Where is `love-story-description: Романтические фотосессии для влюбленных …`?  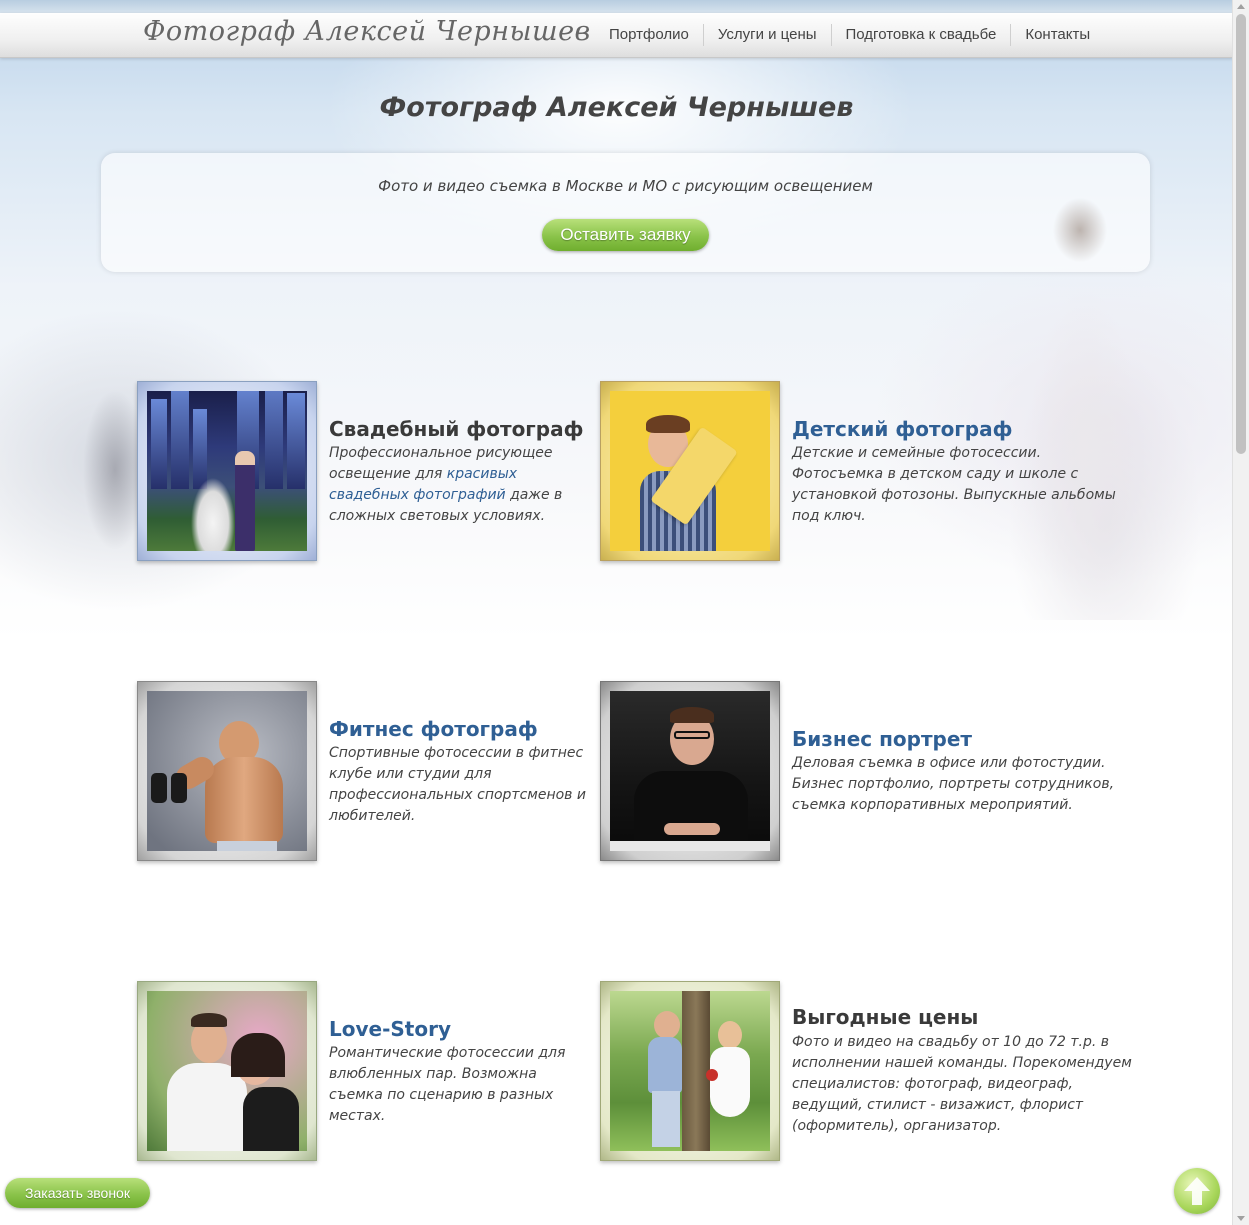 love-story-description: Романтические фотосессии для влюбленных … is located at coordinates (447, 1084).